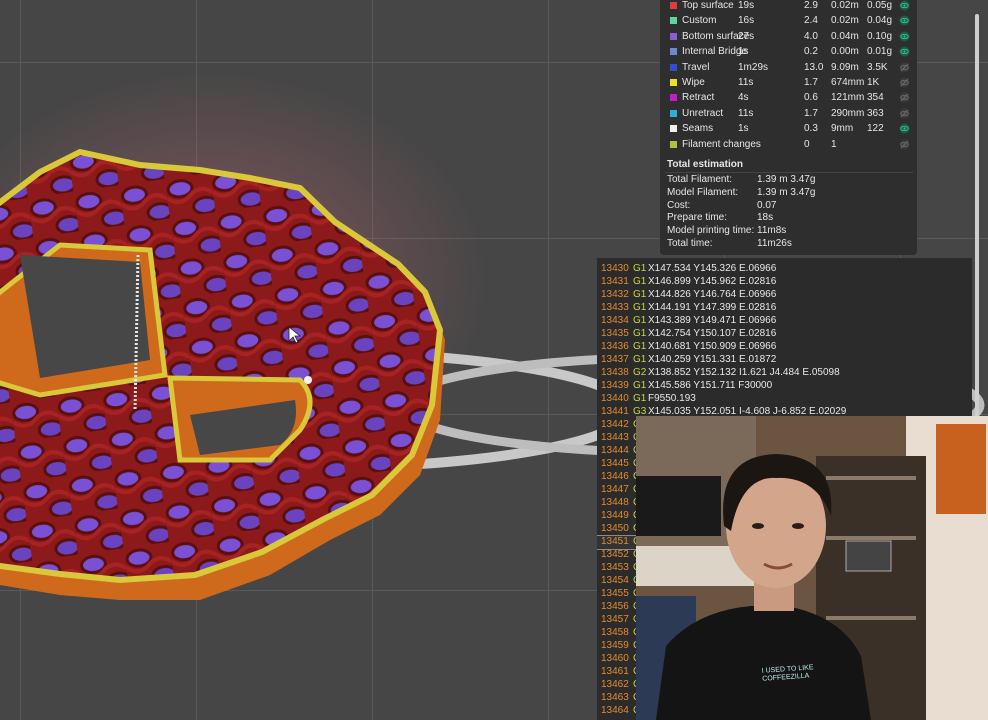 The width and height of the screenshot is (988, 720). I want to click on legend-weight: 1K, so click(873, 82).